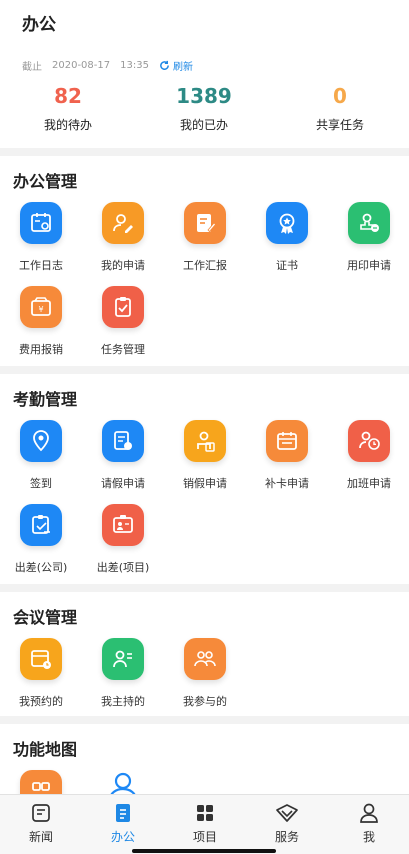 The image size is (409, 854). I want to click on meeting-item-hosted: 我主持的, so click(123, 673).